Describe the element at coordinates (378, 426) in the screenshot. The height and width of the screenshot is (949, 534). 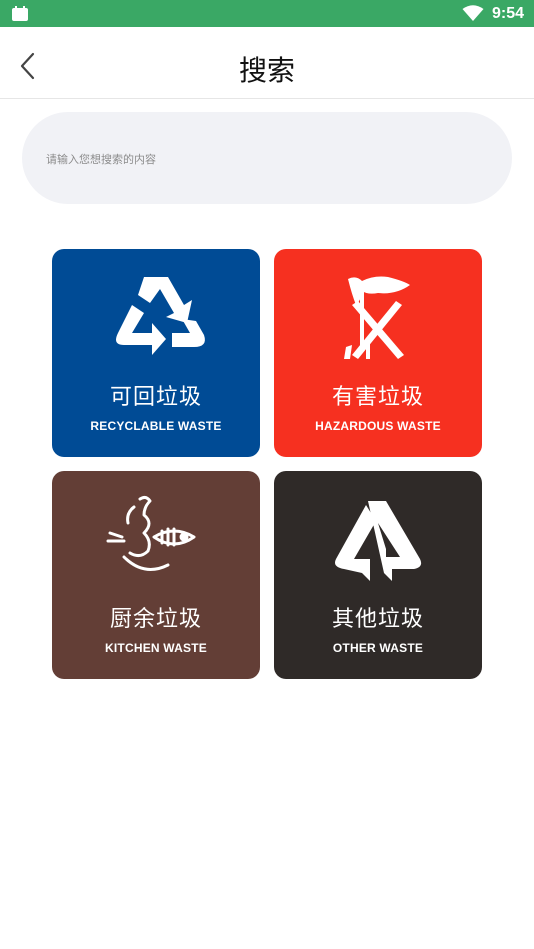
I see `category-name-en: HAZARDOUS WASTE` at that location.